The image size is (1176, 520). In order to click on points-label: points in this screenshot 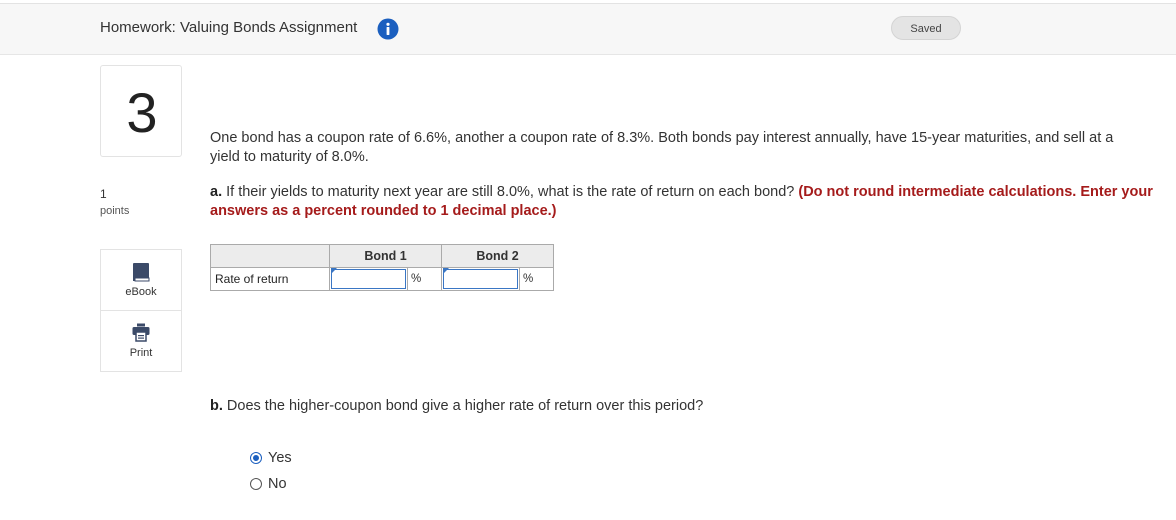, I will do `click(115, 211)`.